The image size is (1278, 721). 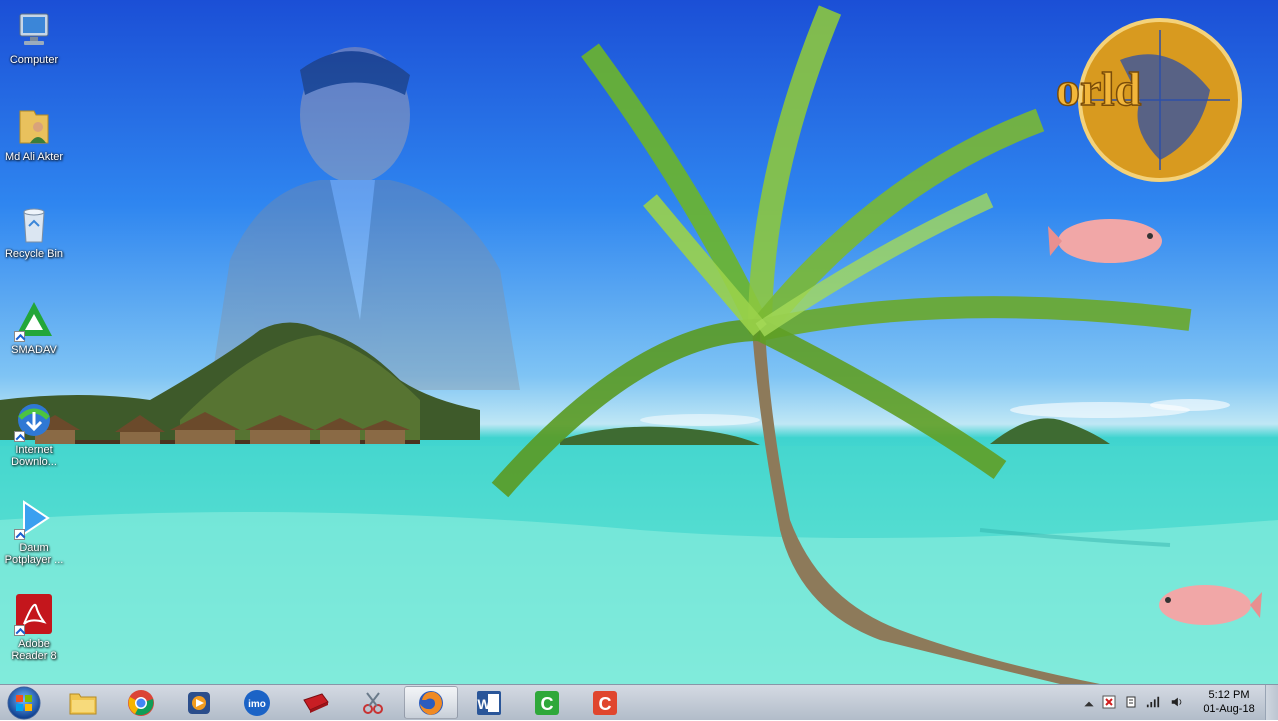 I want to click on taskbar-word: W, so click(x=489, y=702).